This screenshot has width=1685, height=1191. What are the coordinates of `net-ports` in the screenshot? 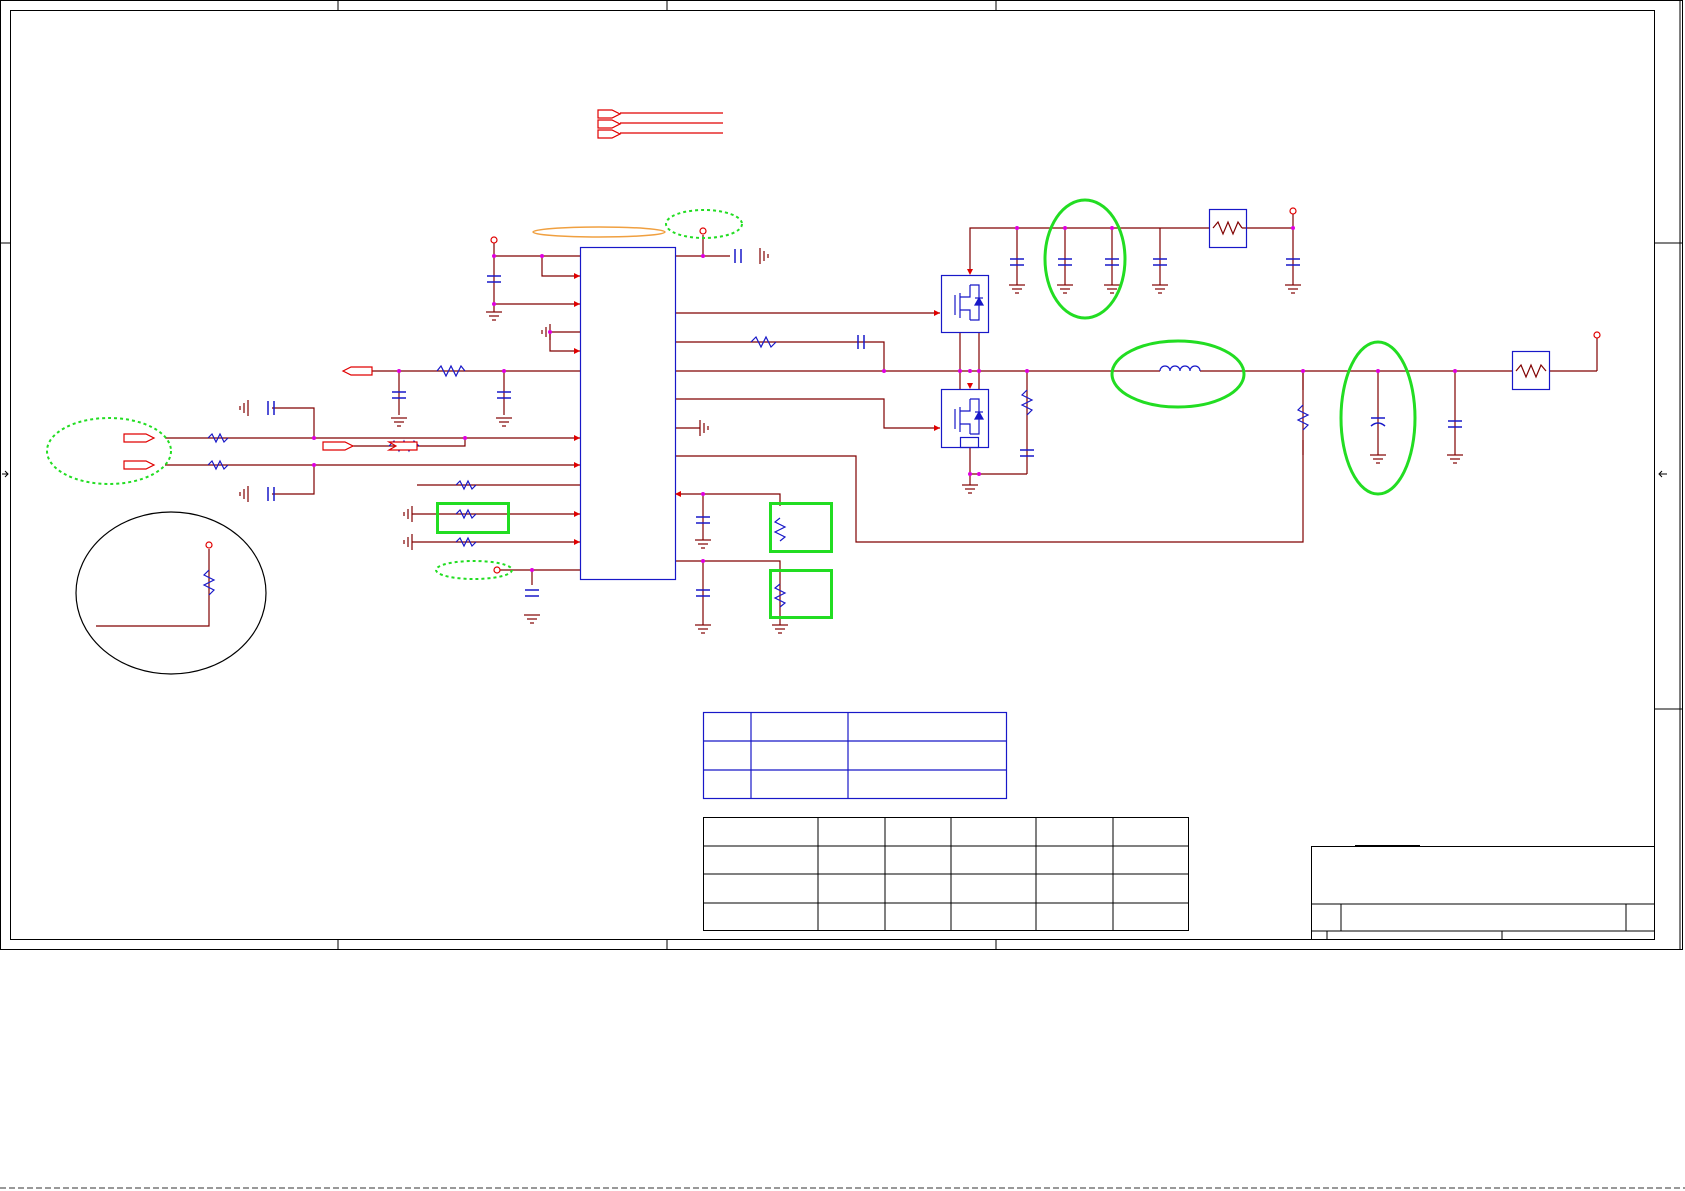 It's located at (372, 289).